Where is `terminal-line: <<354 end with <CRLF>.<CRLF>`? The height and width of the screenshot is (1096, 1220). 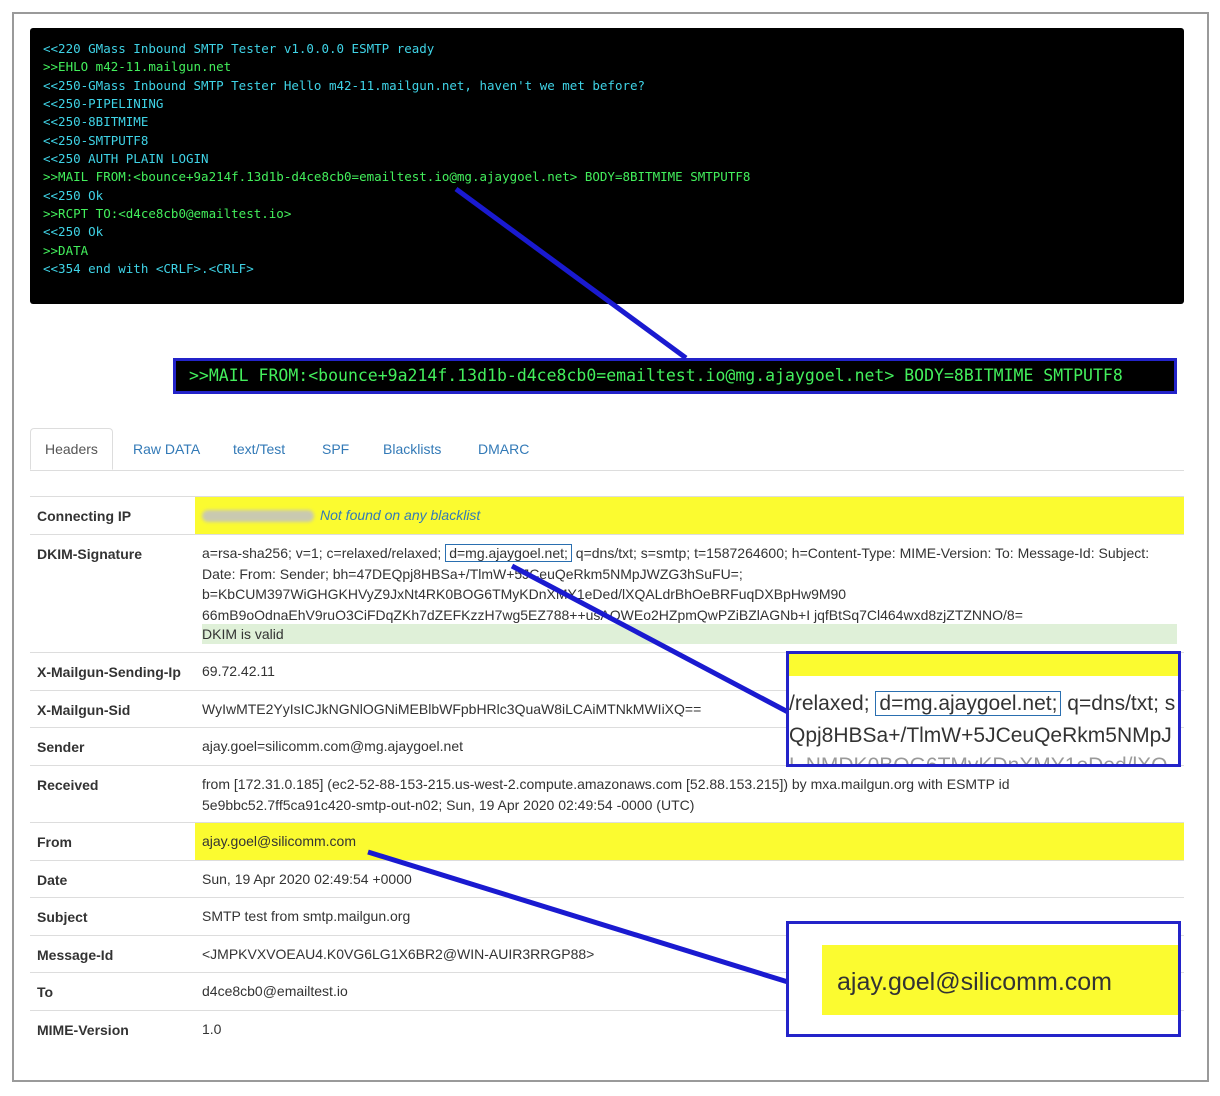
terminal-line: <<354 end with <CRLF>.<CRLF> is located at coordinates (148, 268).